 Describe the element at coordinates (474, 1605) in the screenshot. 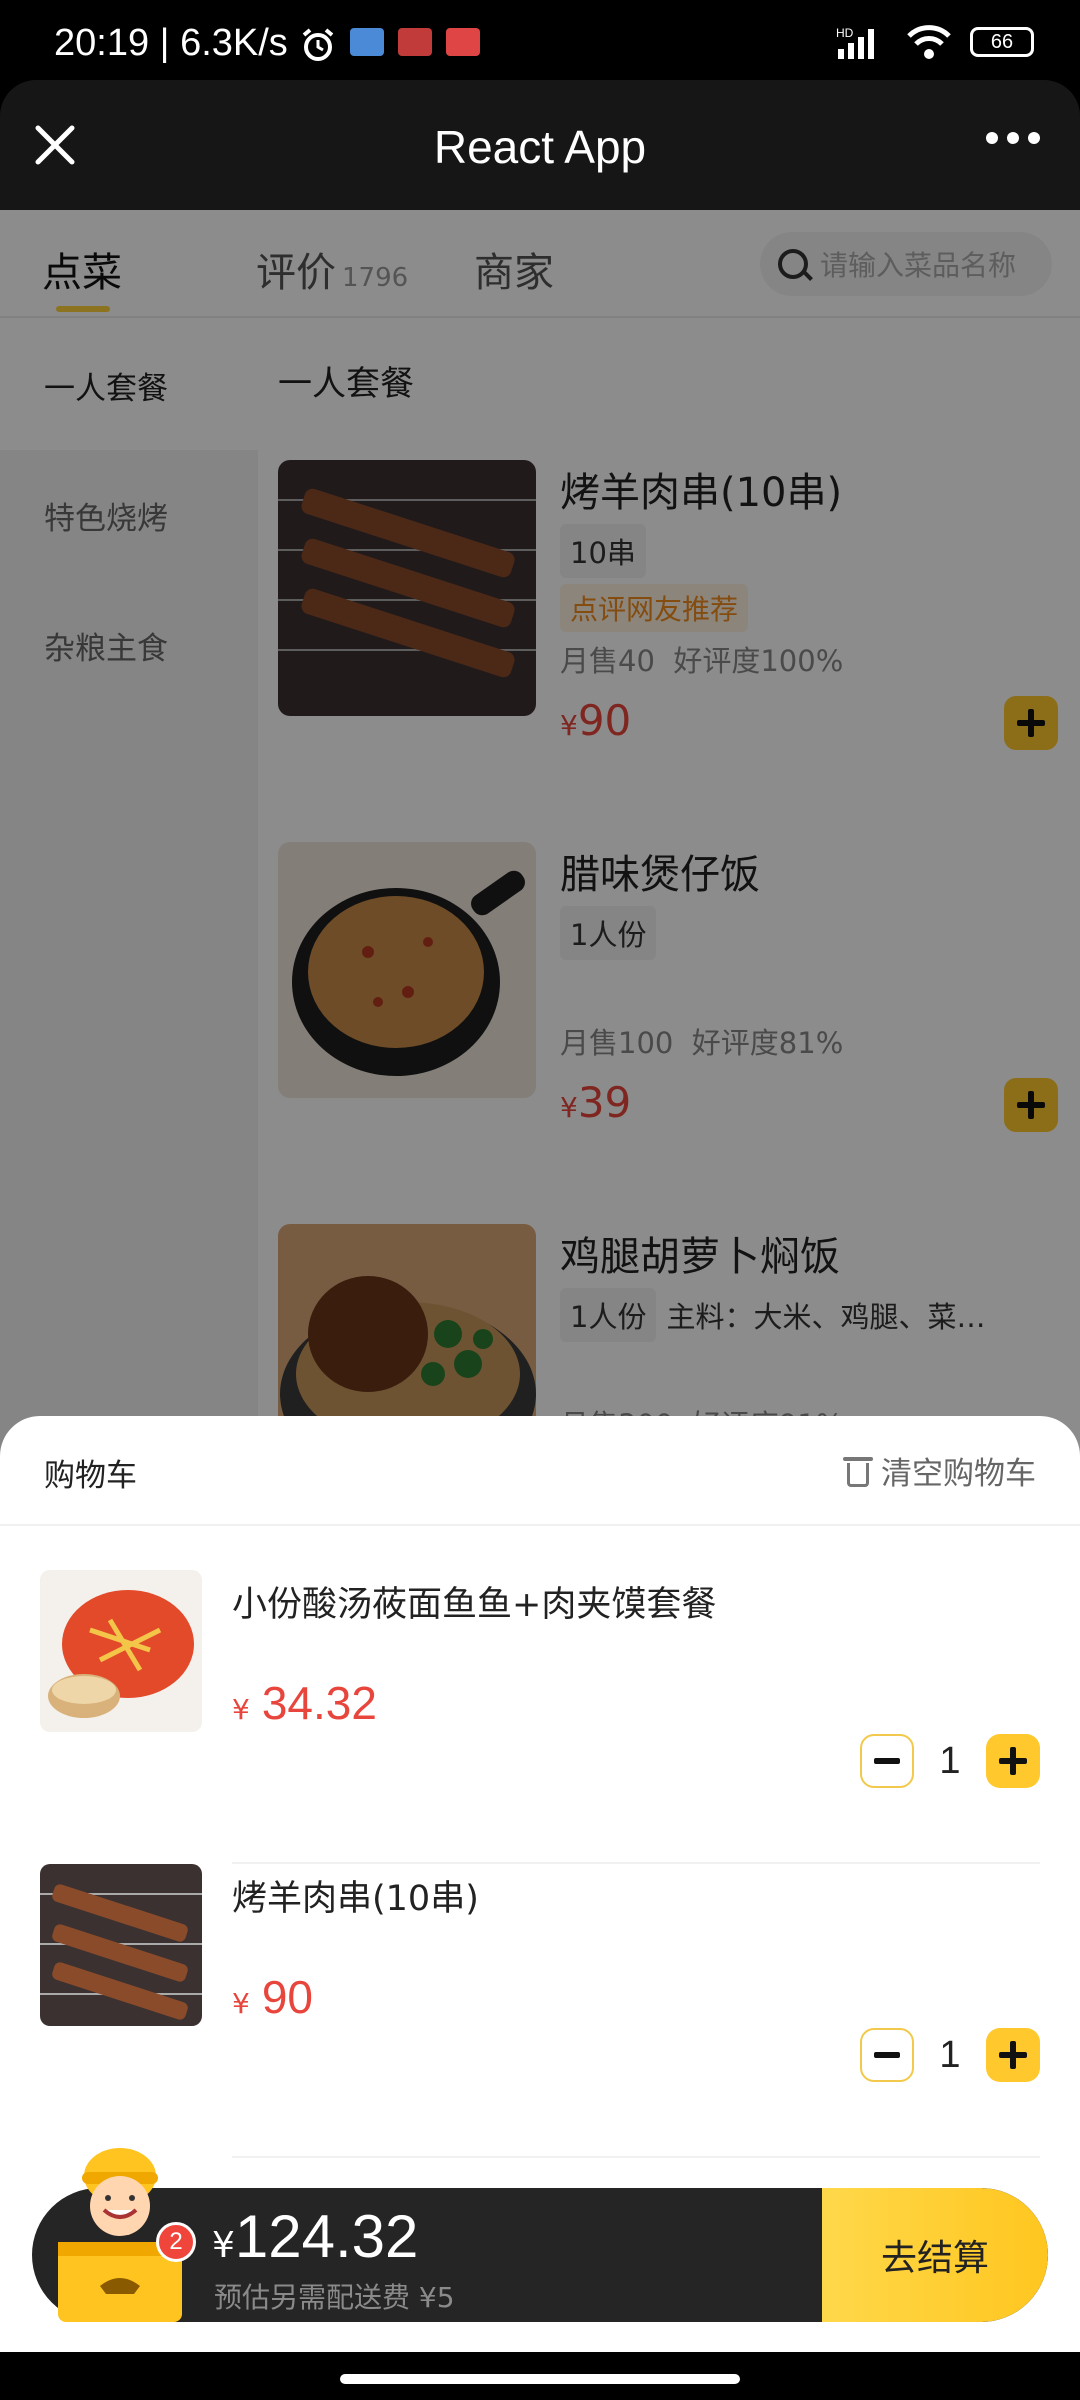

I see `cart-item-name: 小份酸汤莜面鱼鱼+肉夹馍套餐` at that location.